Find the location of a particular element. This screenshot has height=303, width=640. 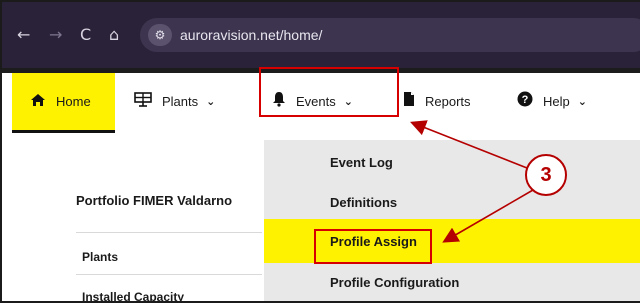

nav-reports-label: Reports is located at coordinates (448, 101).